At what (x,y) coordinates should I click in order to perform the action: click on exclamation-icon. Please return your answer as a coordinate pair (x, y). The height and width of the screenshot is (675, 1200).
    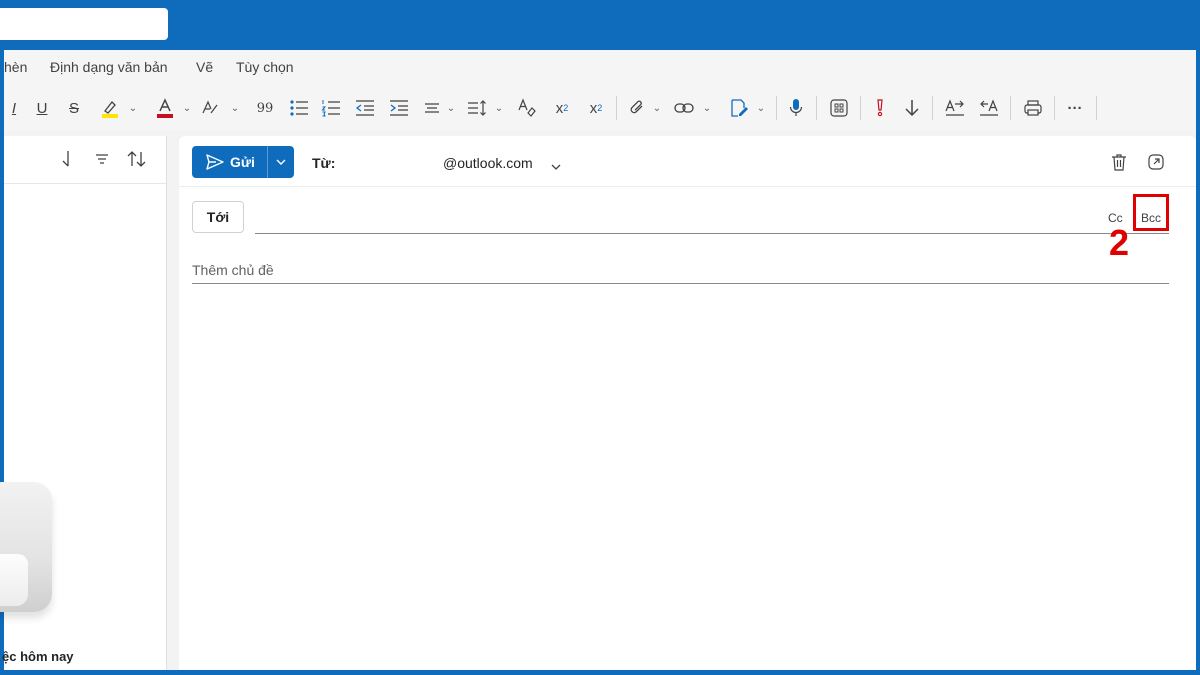
    Looking at the image, I should click on (880, 108).